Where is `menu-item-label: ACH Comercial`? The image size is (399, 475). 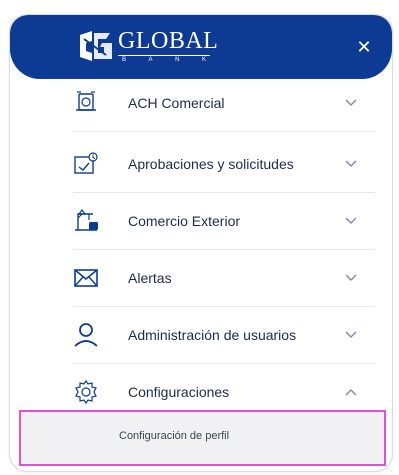 menu-item-label: ACH Comercial is located at coordinates (176, 103).